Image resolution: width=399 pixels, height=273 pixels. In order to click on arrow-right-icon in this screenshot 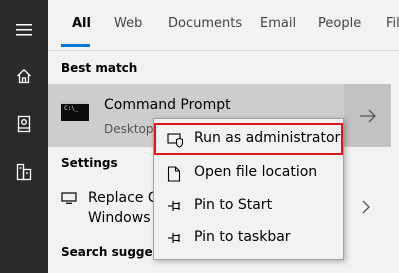, I will do `click(367, 115)`.